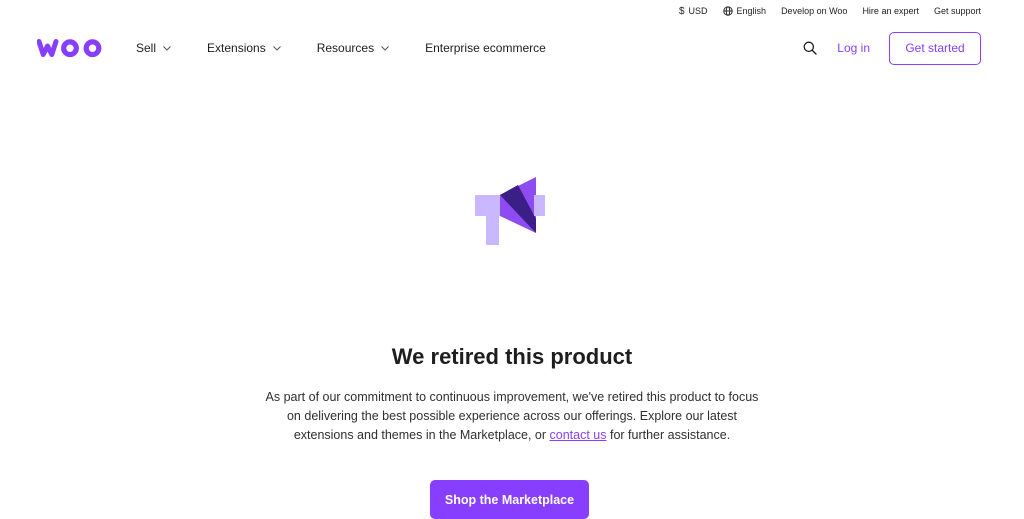 This screenshot has width=1024, height=519. What do you see at coordinates (353, 48) in the screenshot?
I see `nav-item-resources: Resources` at bounding box center [353, 48].